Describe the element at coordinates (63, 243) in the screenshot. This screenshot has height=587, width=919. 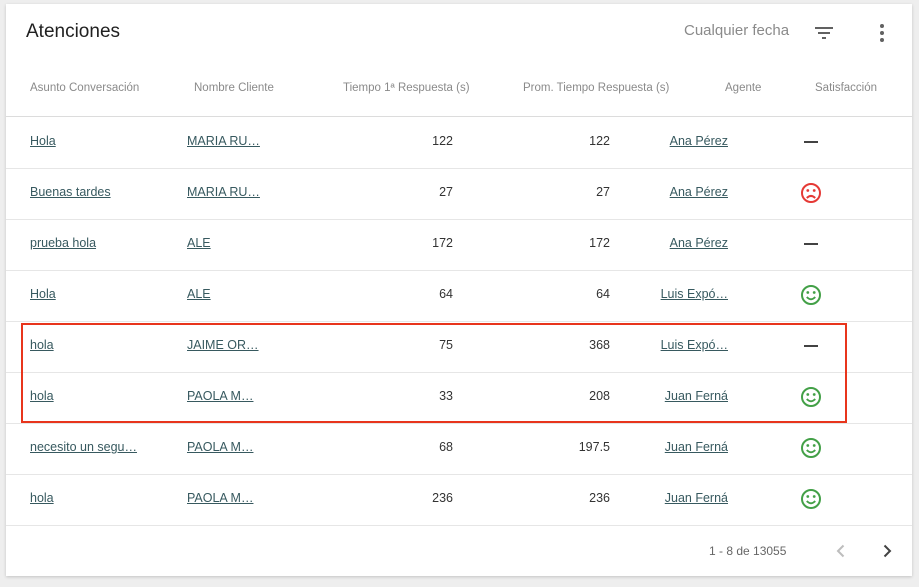
I see `subject-link: prueba hola` at that location.